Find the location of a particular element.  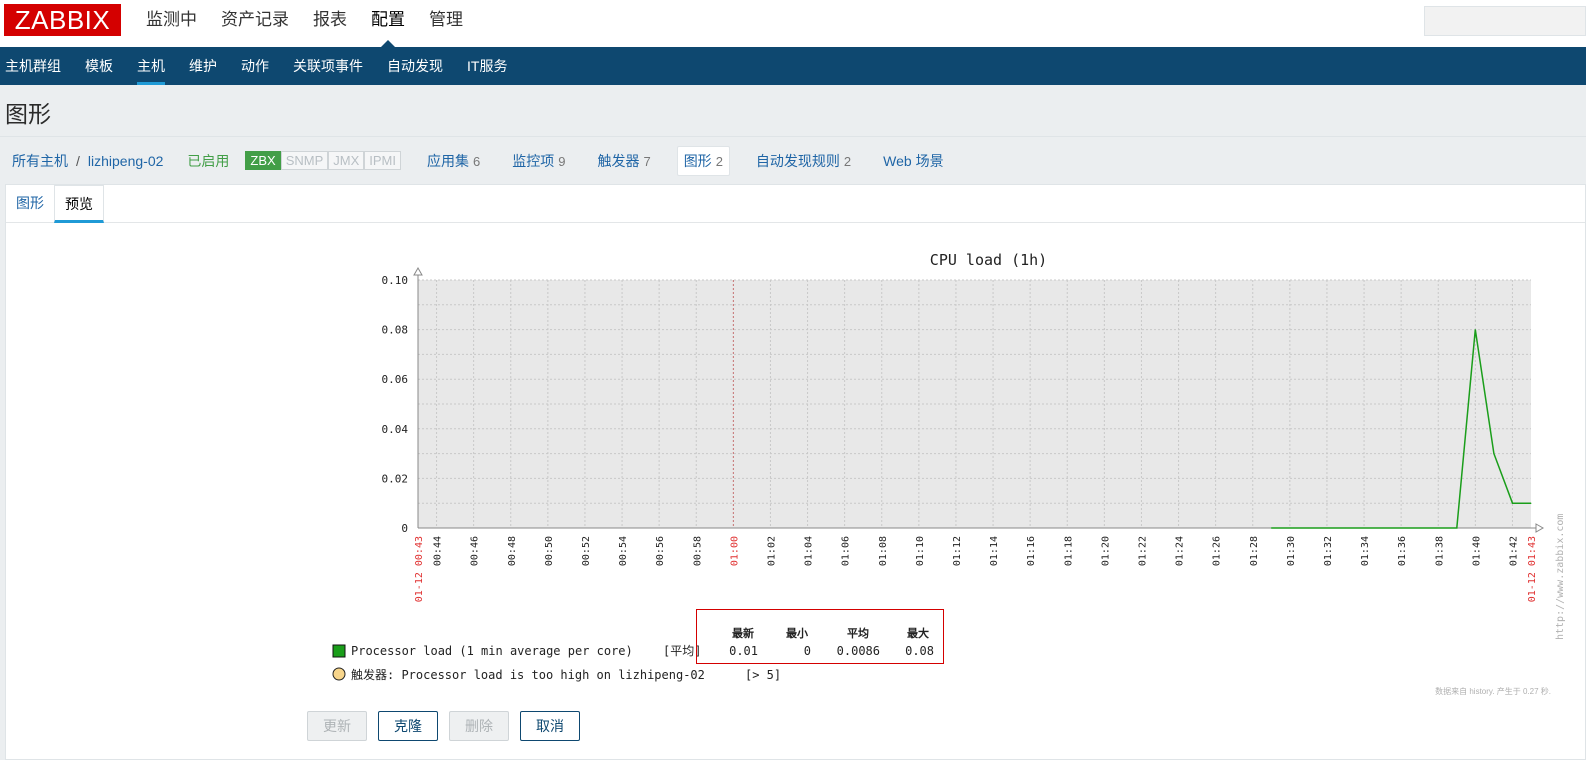

tab-label: 监控项 is located at coordinates (533, 160).